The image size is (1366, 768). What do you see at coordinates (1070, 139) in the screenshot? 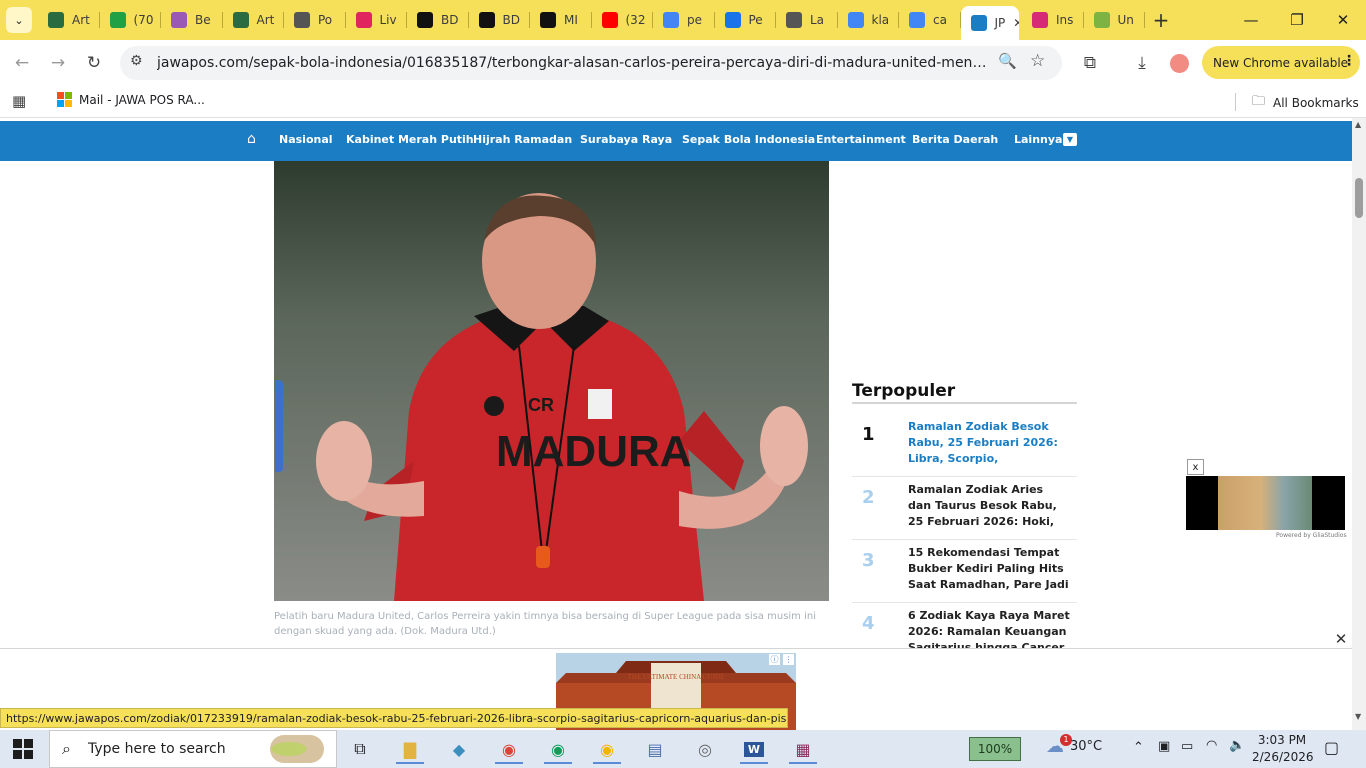
I see `dropdown-icon: ▼` at bounding box center [1070, 139].